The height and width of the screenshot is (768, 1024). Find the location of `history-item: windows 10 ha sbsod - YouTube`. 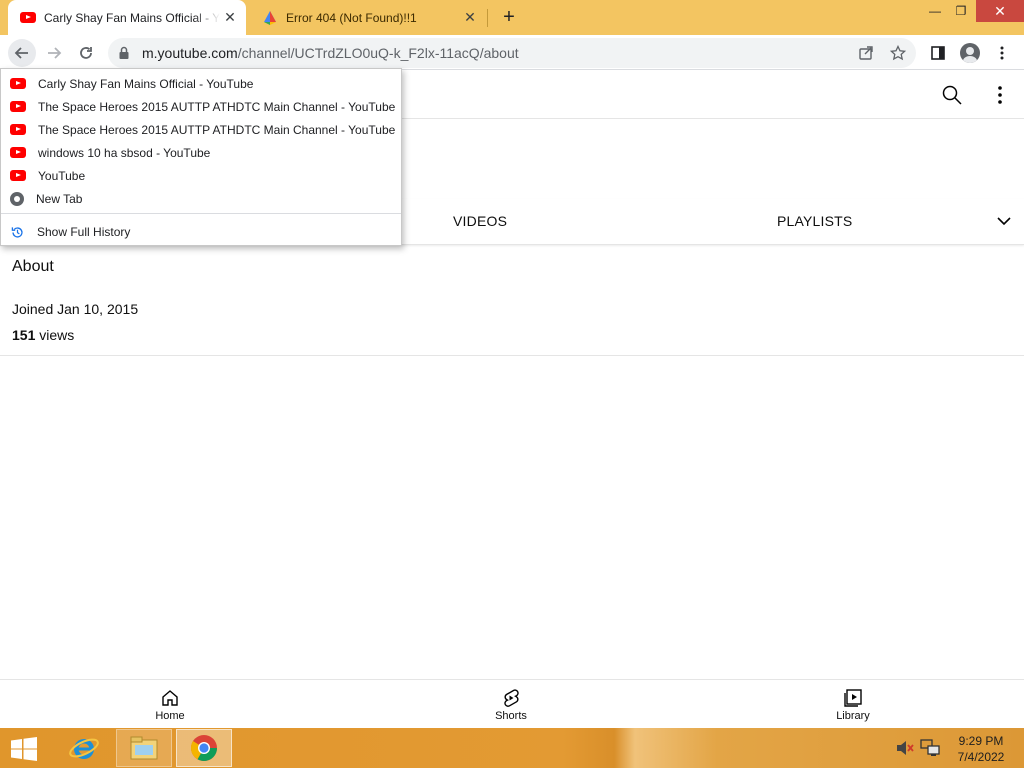

history-item: windows 10 ha sbsod - YouTube is located at coordinates (201, 152).